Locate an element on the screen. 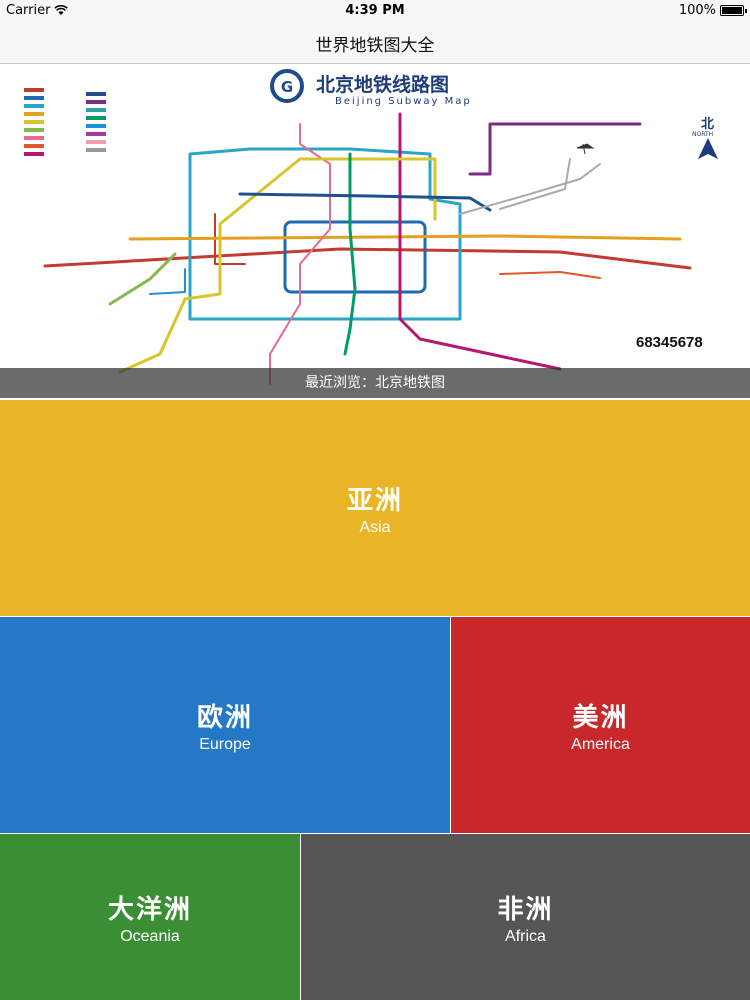  tile-africa-subtitle: Africa is located at coordinates (525, 936).